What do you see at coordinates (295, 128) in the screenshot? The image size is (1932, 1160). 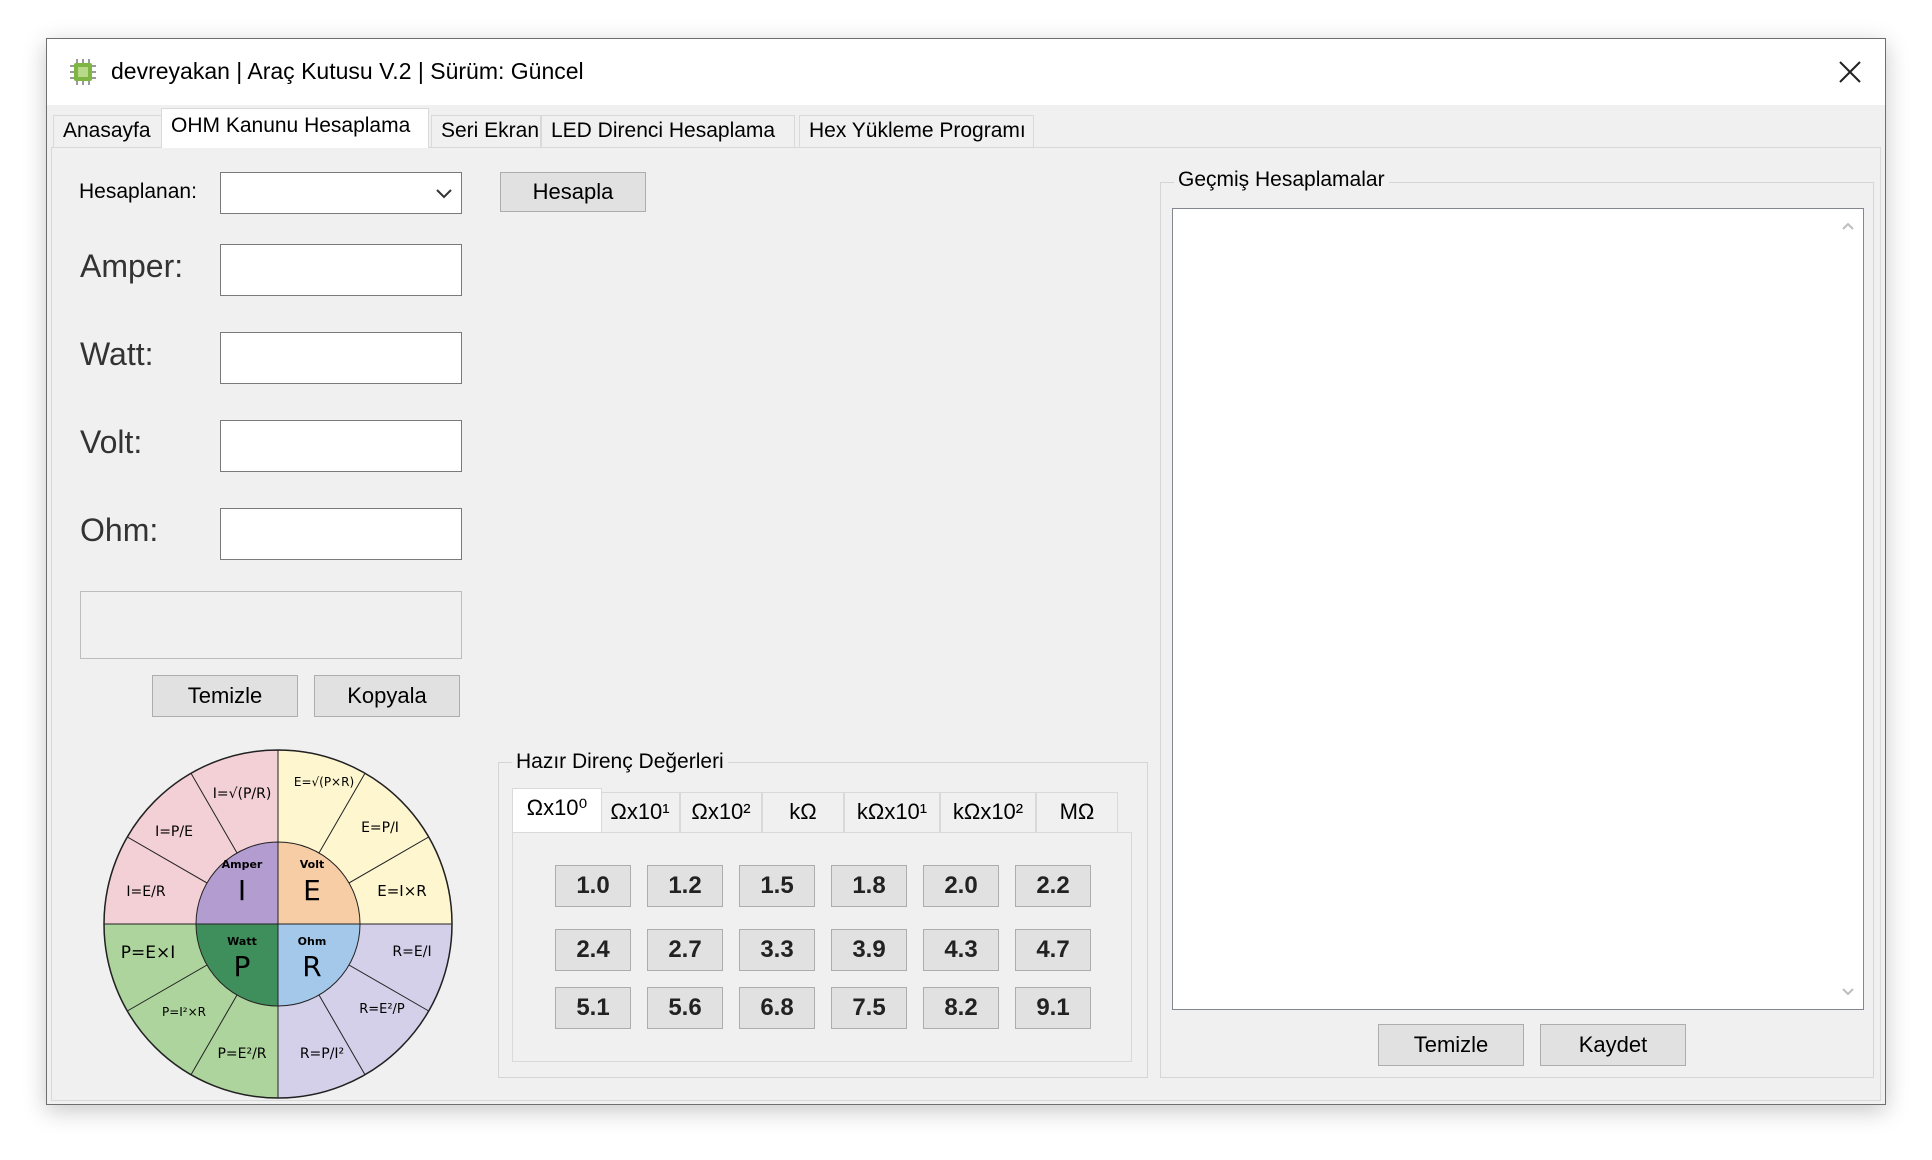 I see `tab-ohm-kanunu-hesaplama: OHM Kanunu Hesaplama` at bounding box center [295, 128].